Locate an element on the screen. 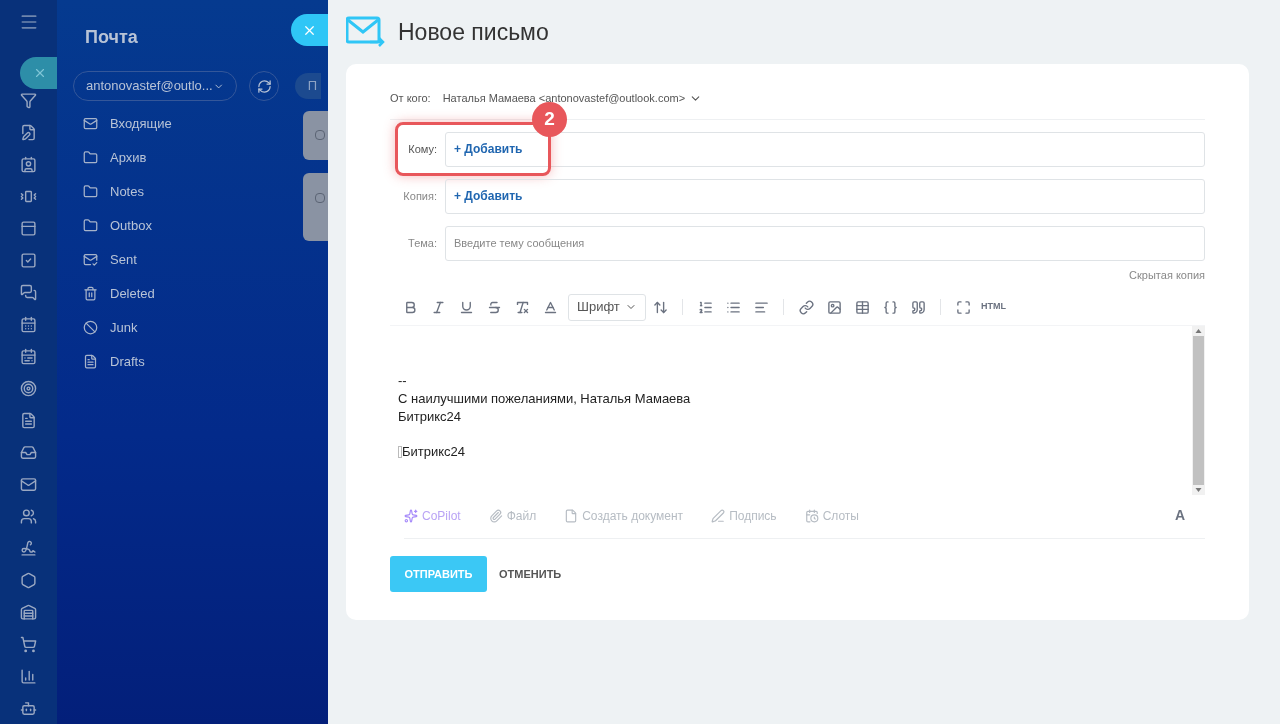 This screenshot has height=724, width=1280. field-label: Копия: is located at coordinates (420, 196).